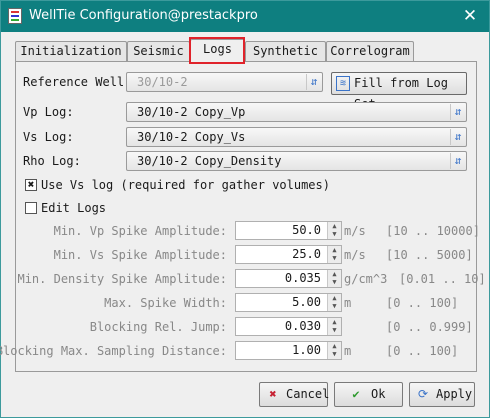 The height and width of the screenshot is (418, 490). I want to click on blocking-max-sampling-distance-spinbox: 1.00 ▲ ▼, so click(288, 350).